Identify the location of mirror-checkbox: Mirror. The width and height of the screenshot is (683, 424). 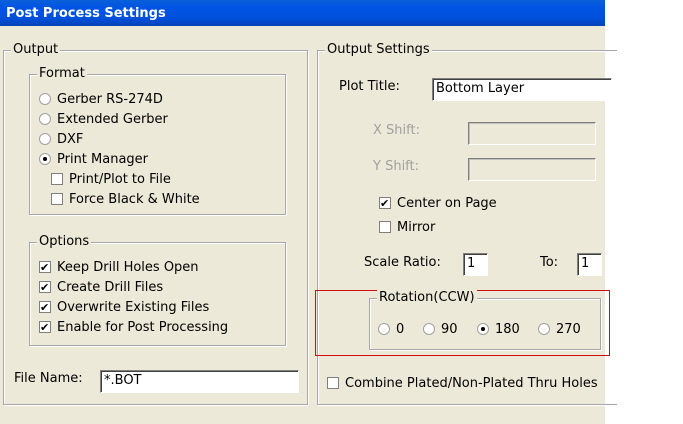
(407, 227).